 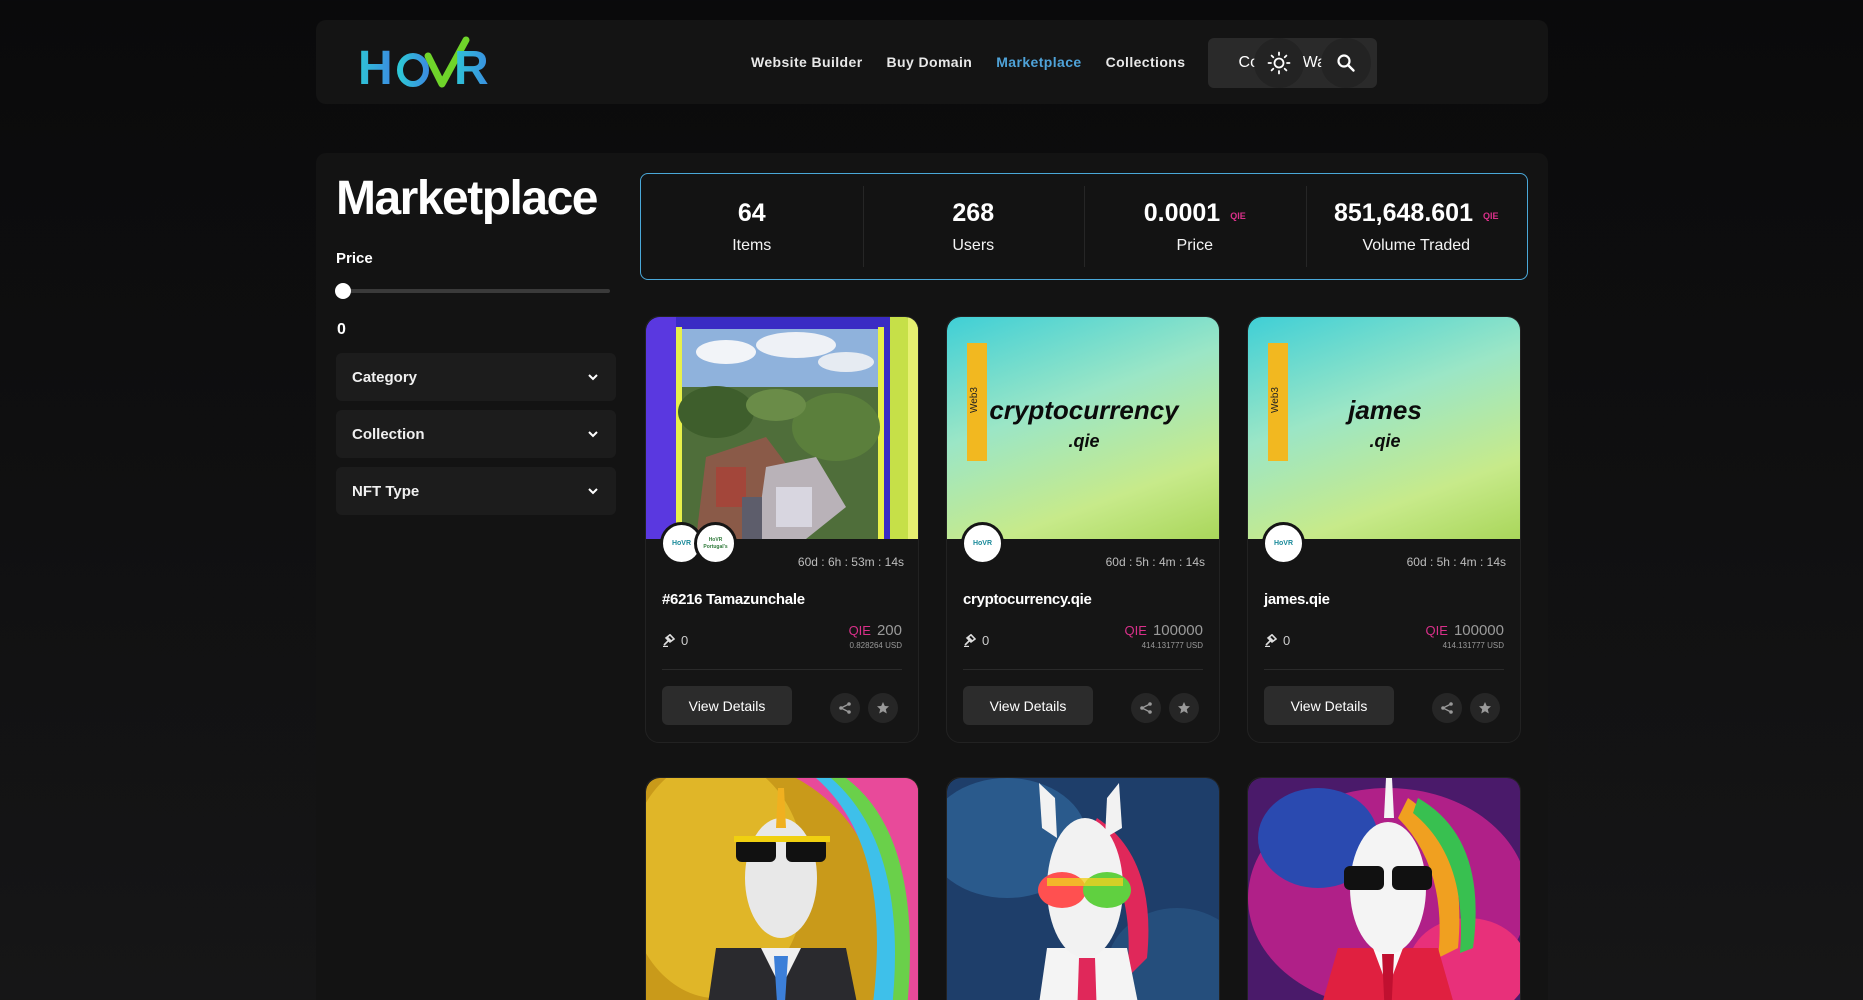 I want to click on nft-image: Web3 james .qie, so click(x=1384, y=428).